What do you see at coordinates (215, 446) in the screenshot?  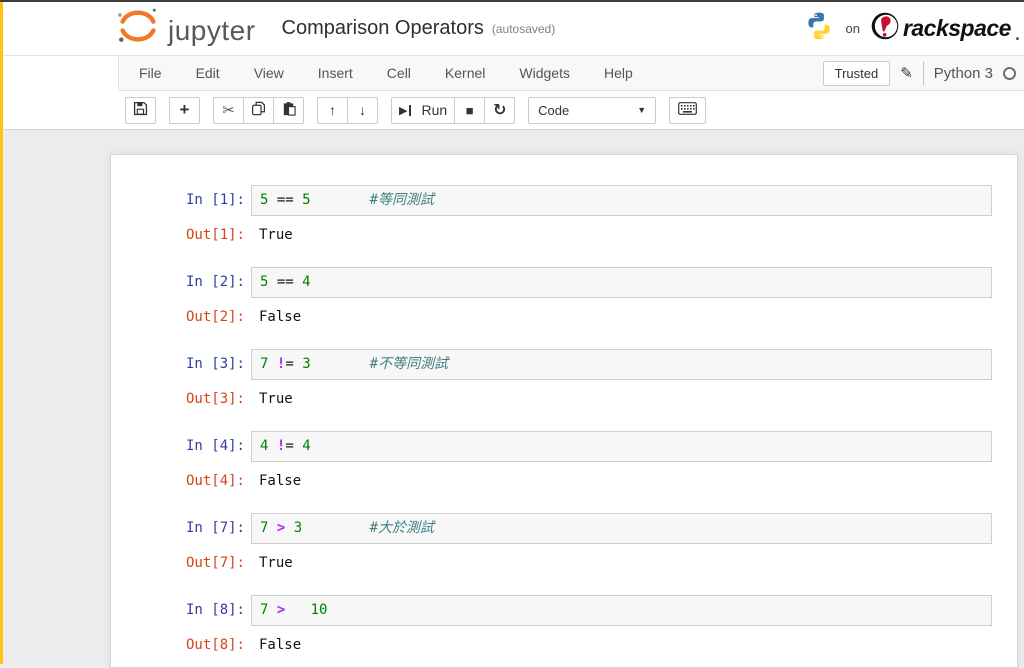 I see `input-prompt: In [4]:` at bounding box center [215, 446].